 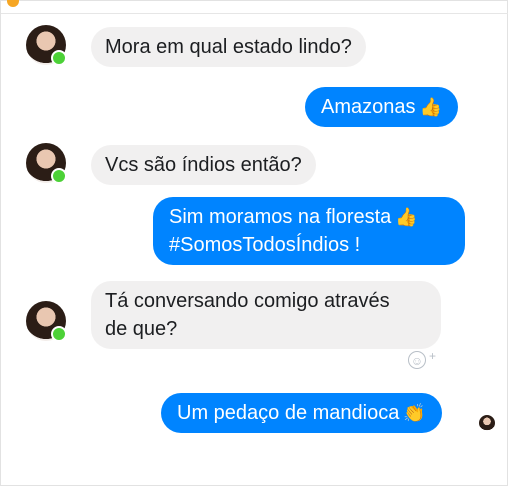 I want to click on message-text: de que?, so click(x=141, y=329).